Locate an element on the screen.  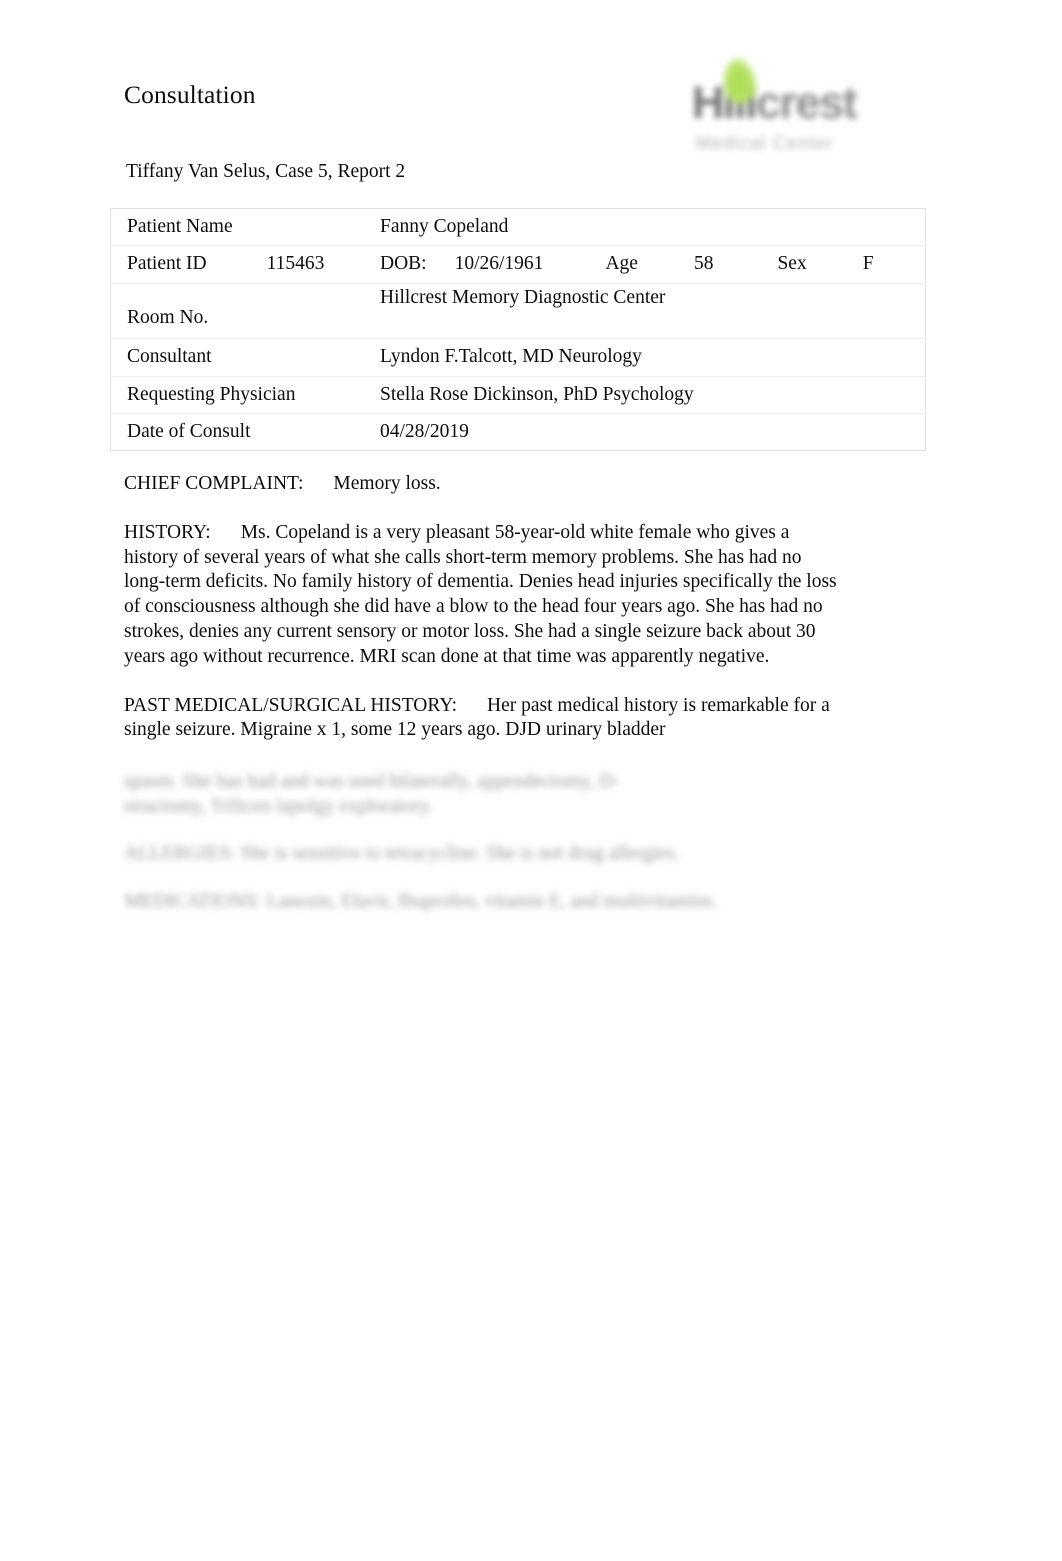
cell-label-patient-name: Patient Name is located at coordinates (237, 227).